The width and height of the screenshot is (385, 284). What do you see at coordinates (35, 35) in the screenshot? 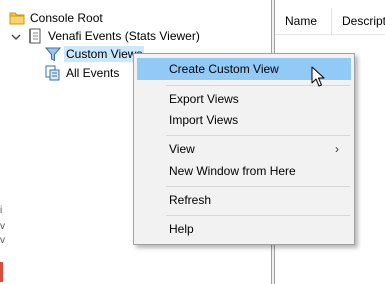
I see `event-log-icon` at bounding box center [35, 35].